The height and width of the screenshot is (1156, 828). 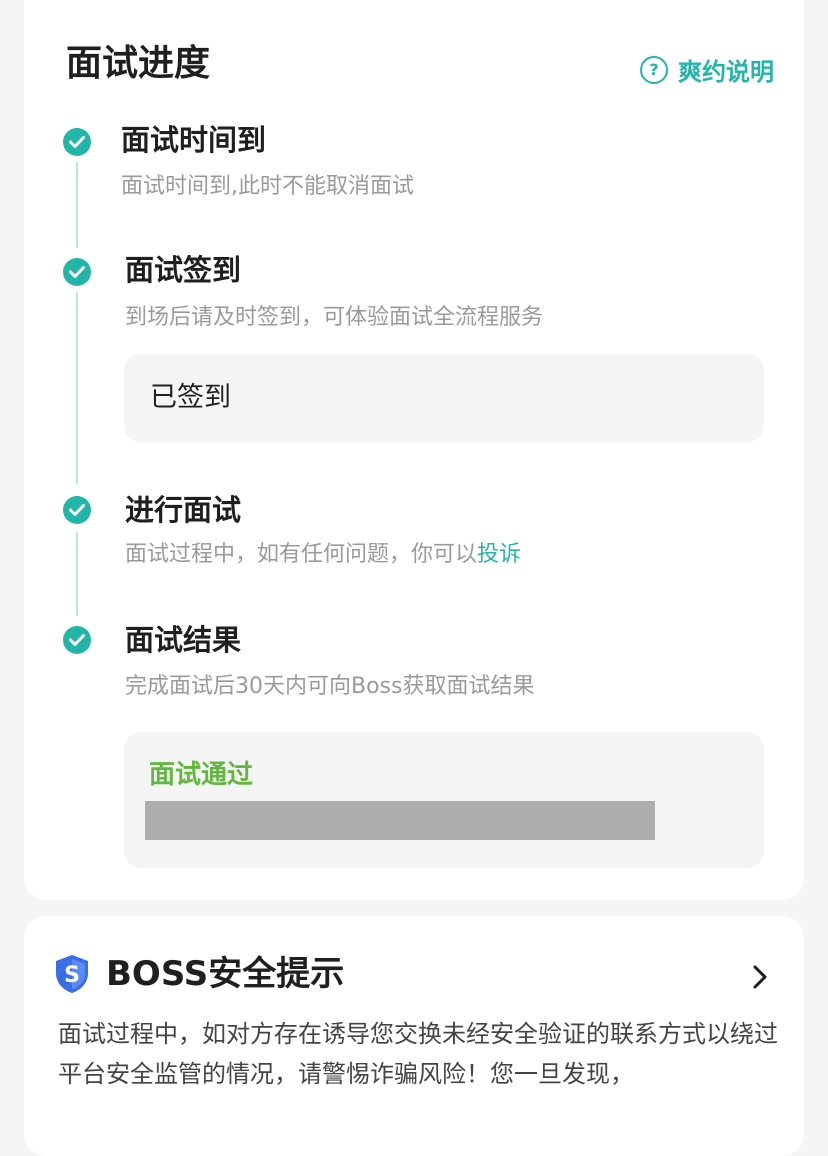 What do you see at coordinates (183, 270) in the screenshot?
I see `step-title: 面试签到` at bounding box center [183, 270].